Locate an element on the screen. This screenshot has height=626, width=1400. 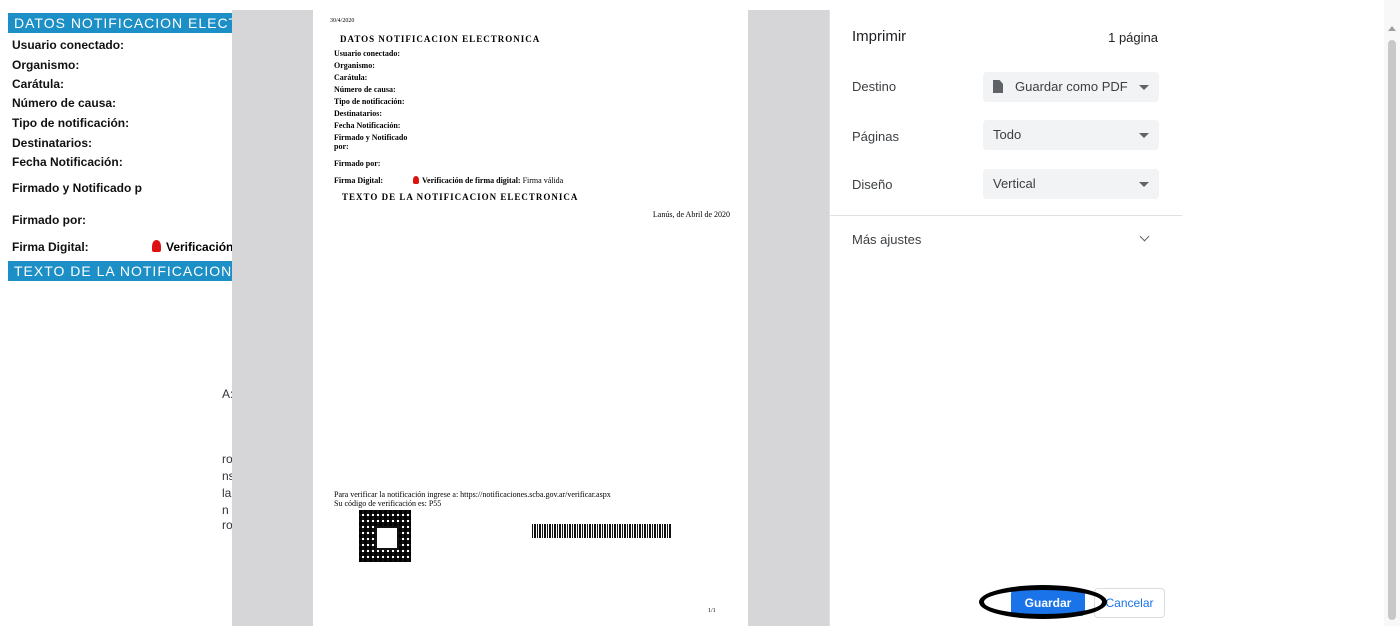
preview-date: 30/4/2020 is located at coordinates (342, 21).